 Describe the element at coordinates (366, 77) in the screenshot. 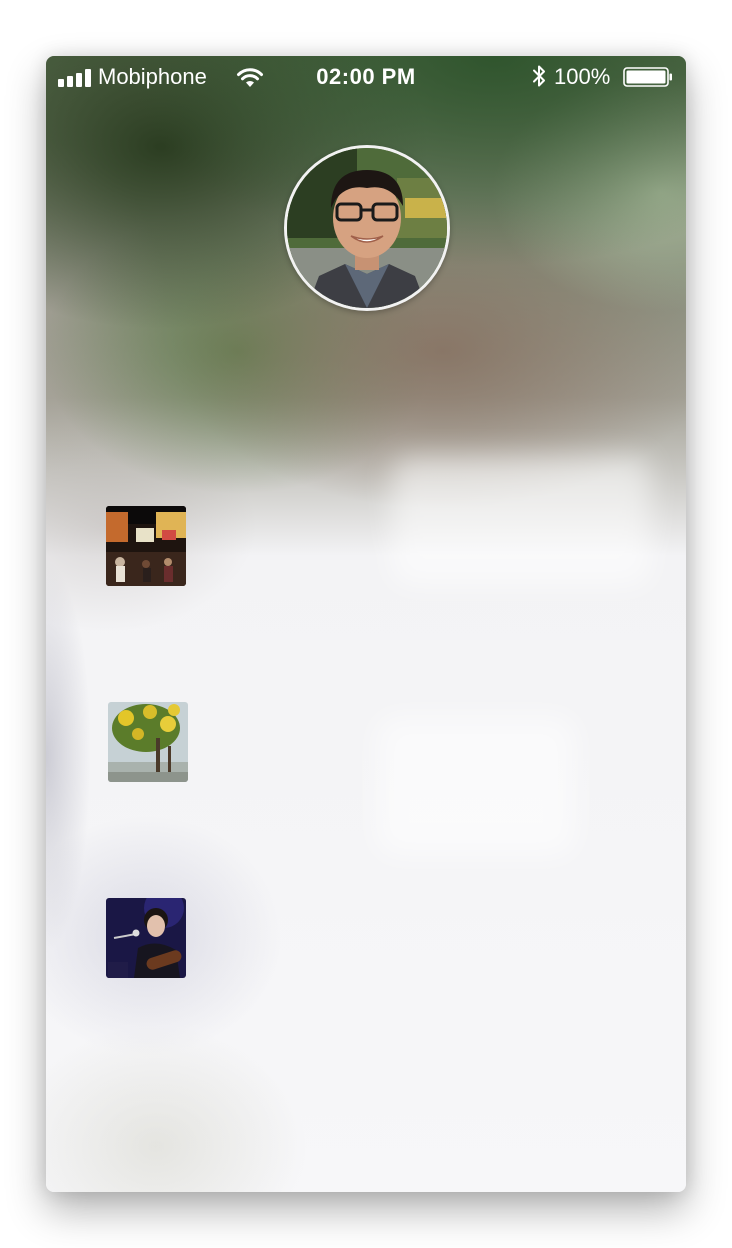

I see `status-bar: Mobiphone 02:00 PM 100%` at that location.